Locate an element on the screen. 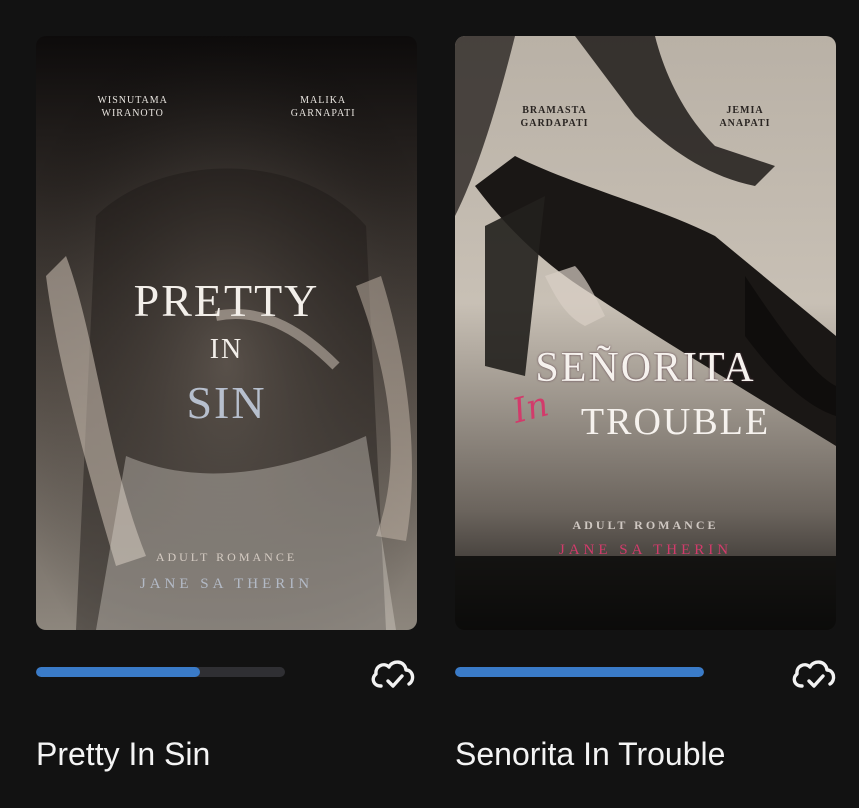 Image resolution: width=859 pixels, height=808 pixels. cover-authors: WISNUTAMA WIRANOTO MALIKA GARNAPATI is located at coordinates (226, 107).